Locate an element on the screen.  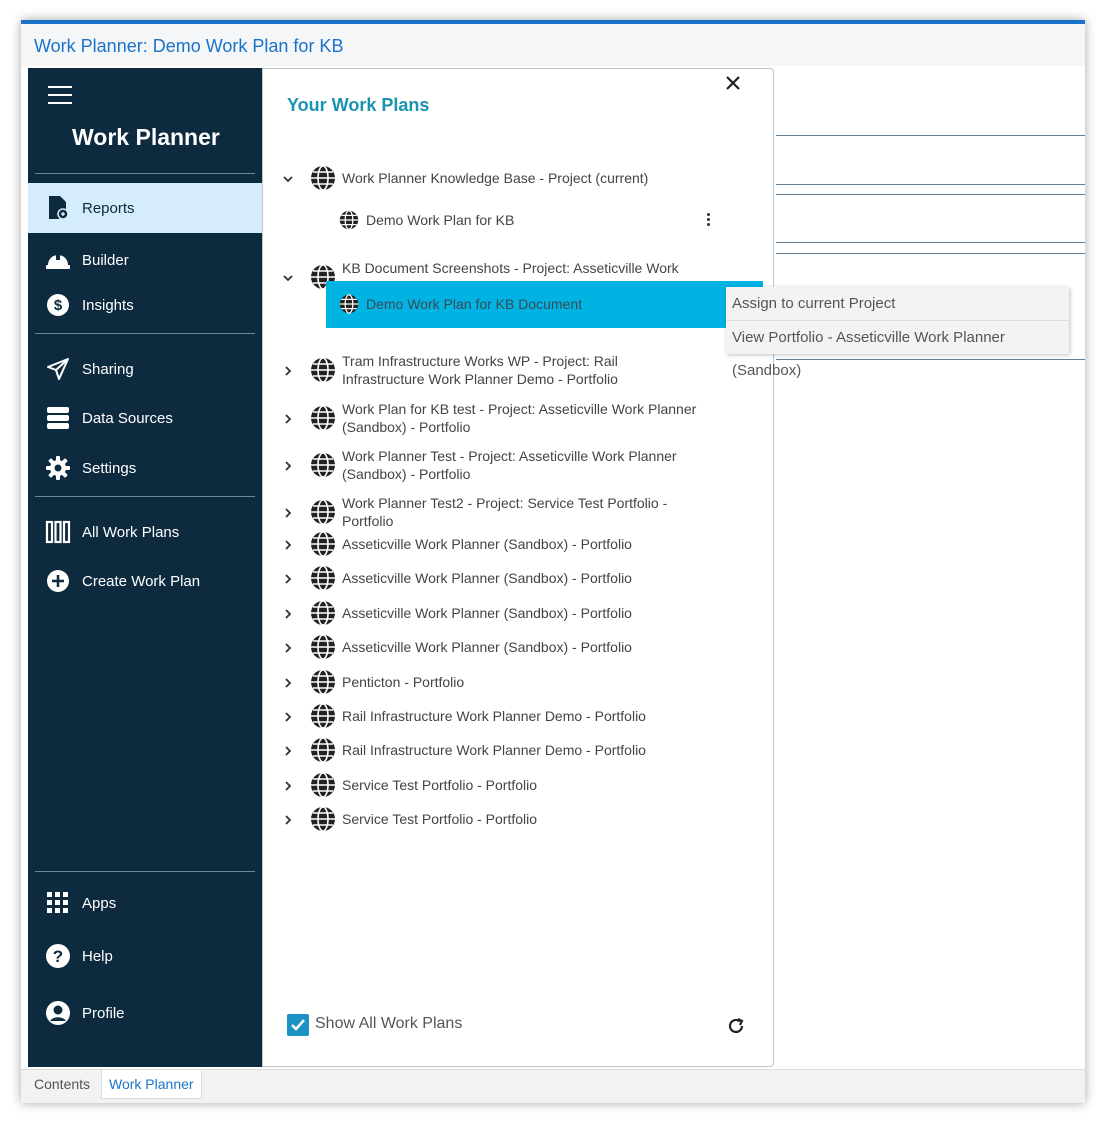
gear-icon is located at coordinates (58, 468).